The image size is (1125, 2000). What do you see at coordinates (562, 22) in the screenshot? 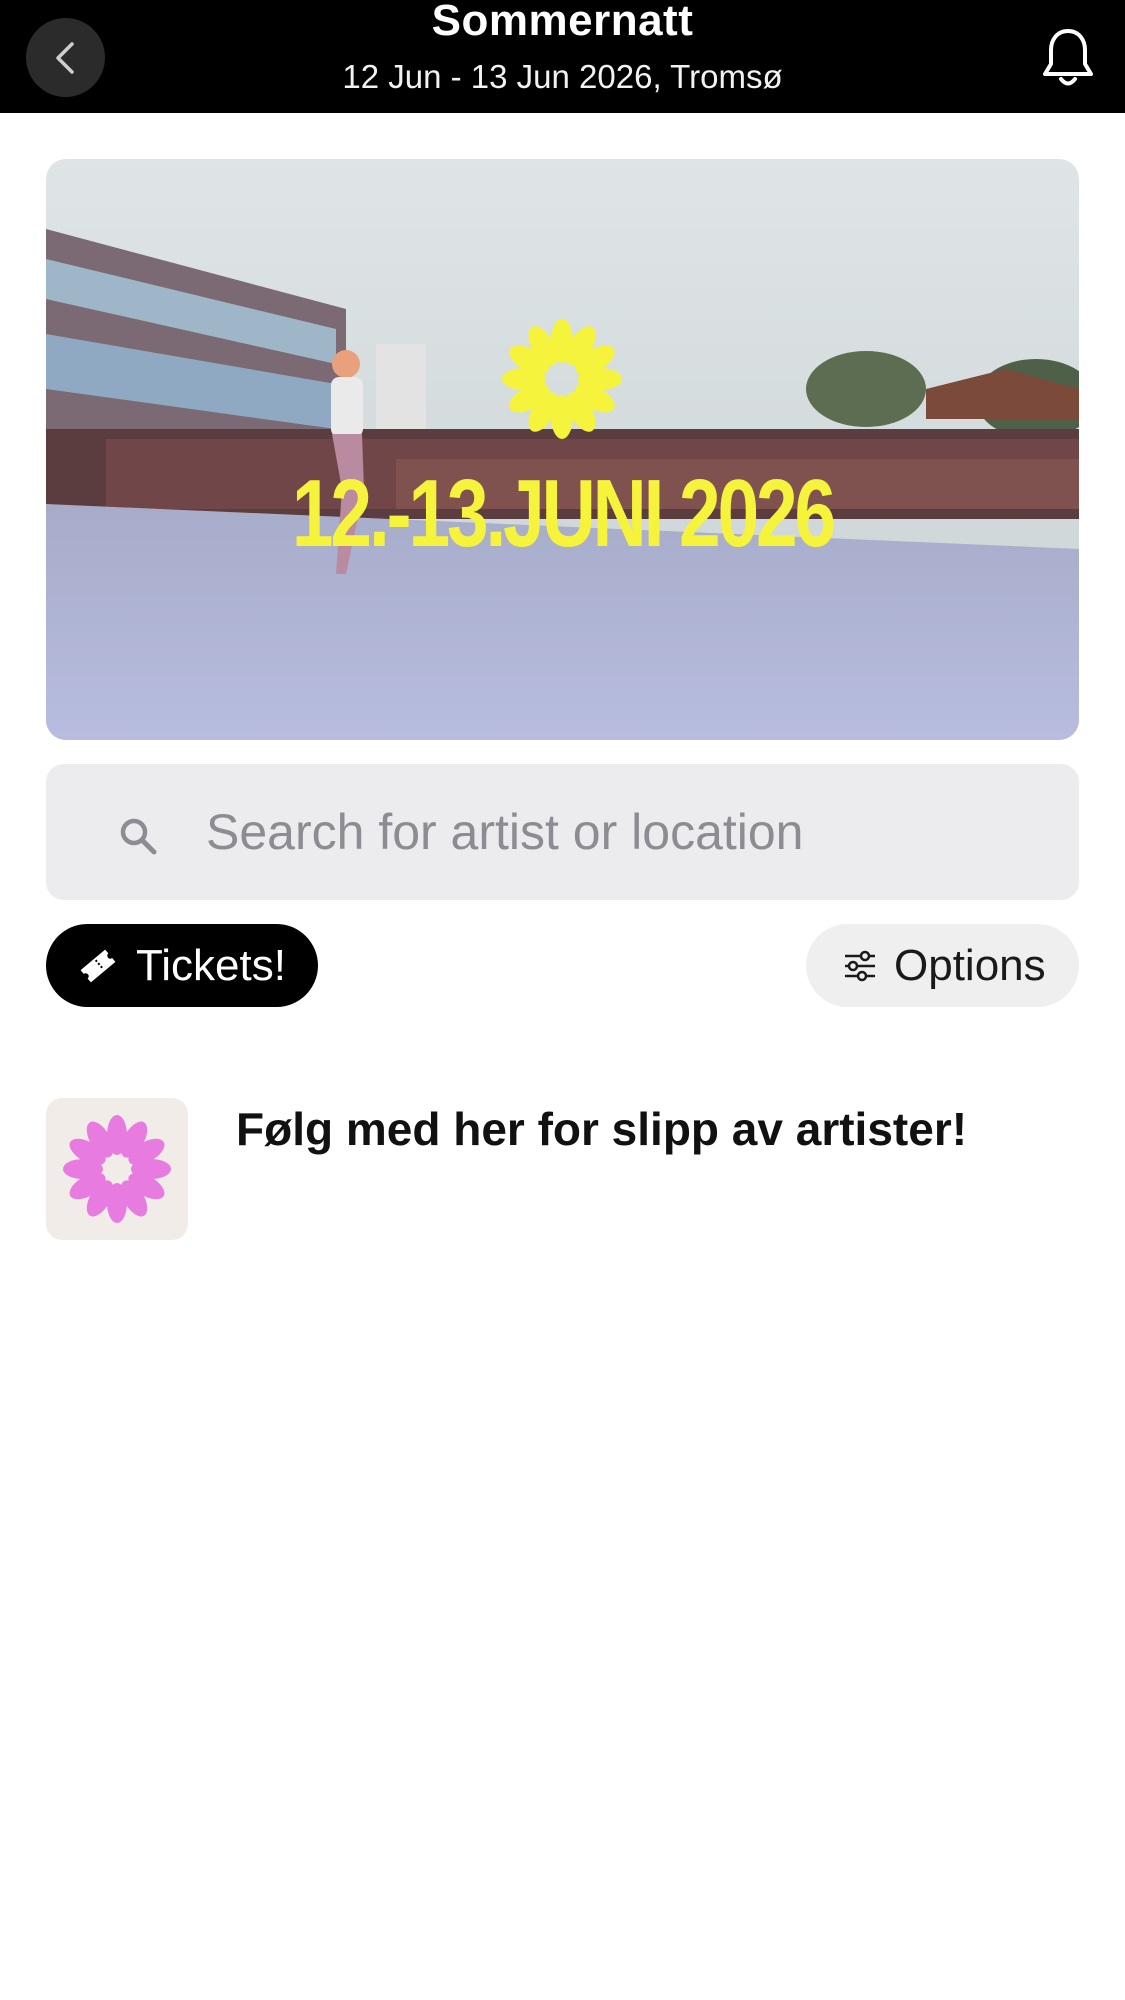
I see `page-title: Sommernatt` at bounding box center [562, 22].